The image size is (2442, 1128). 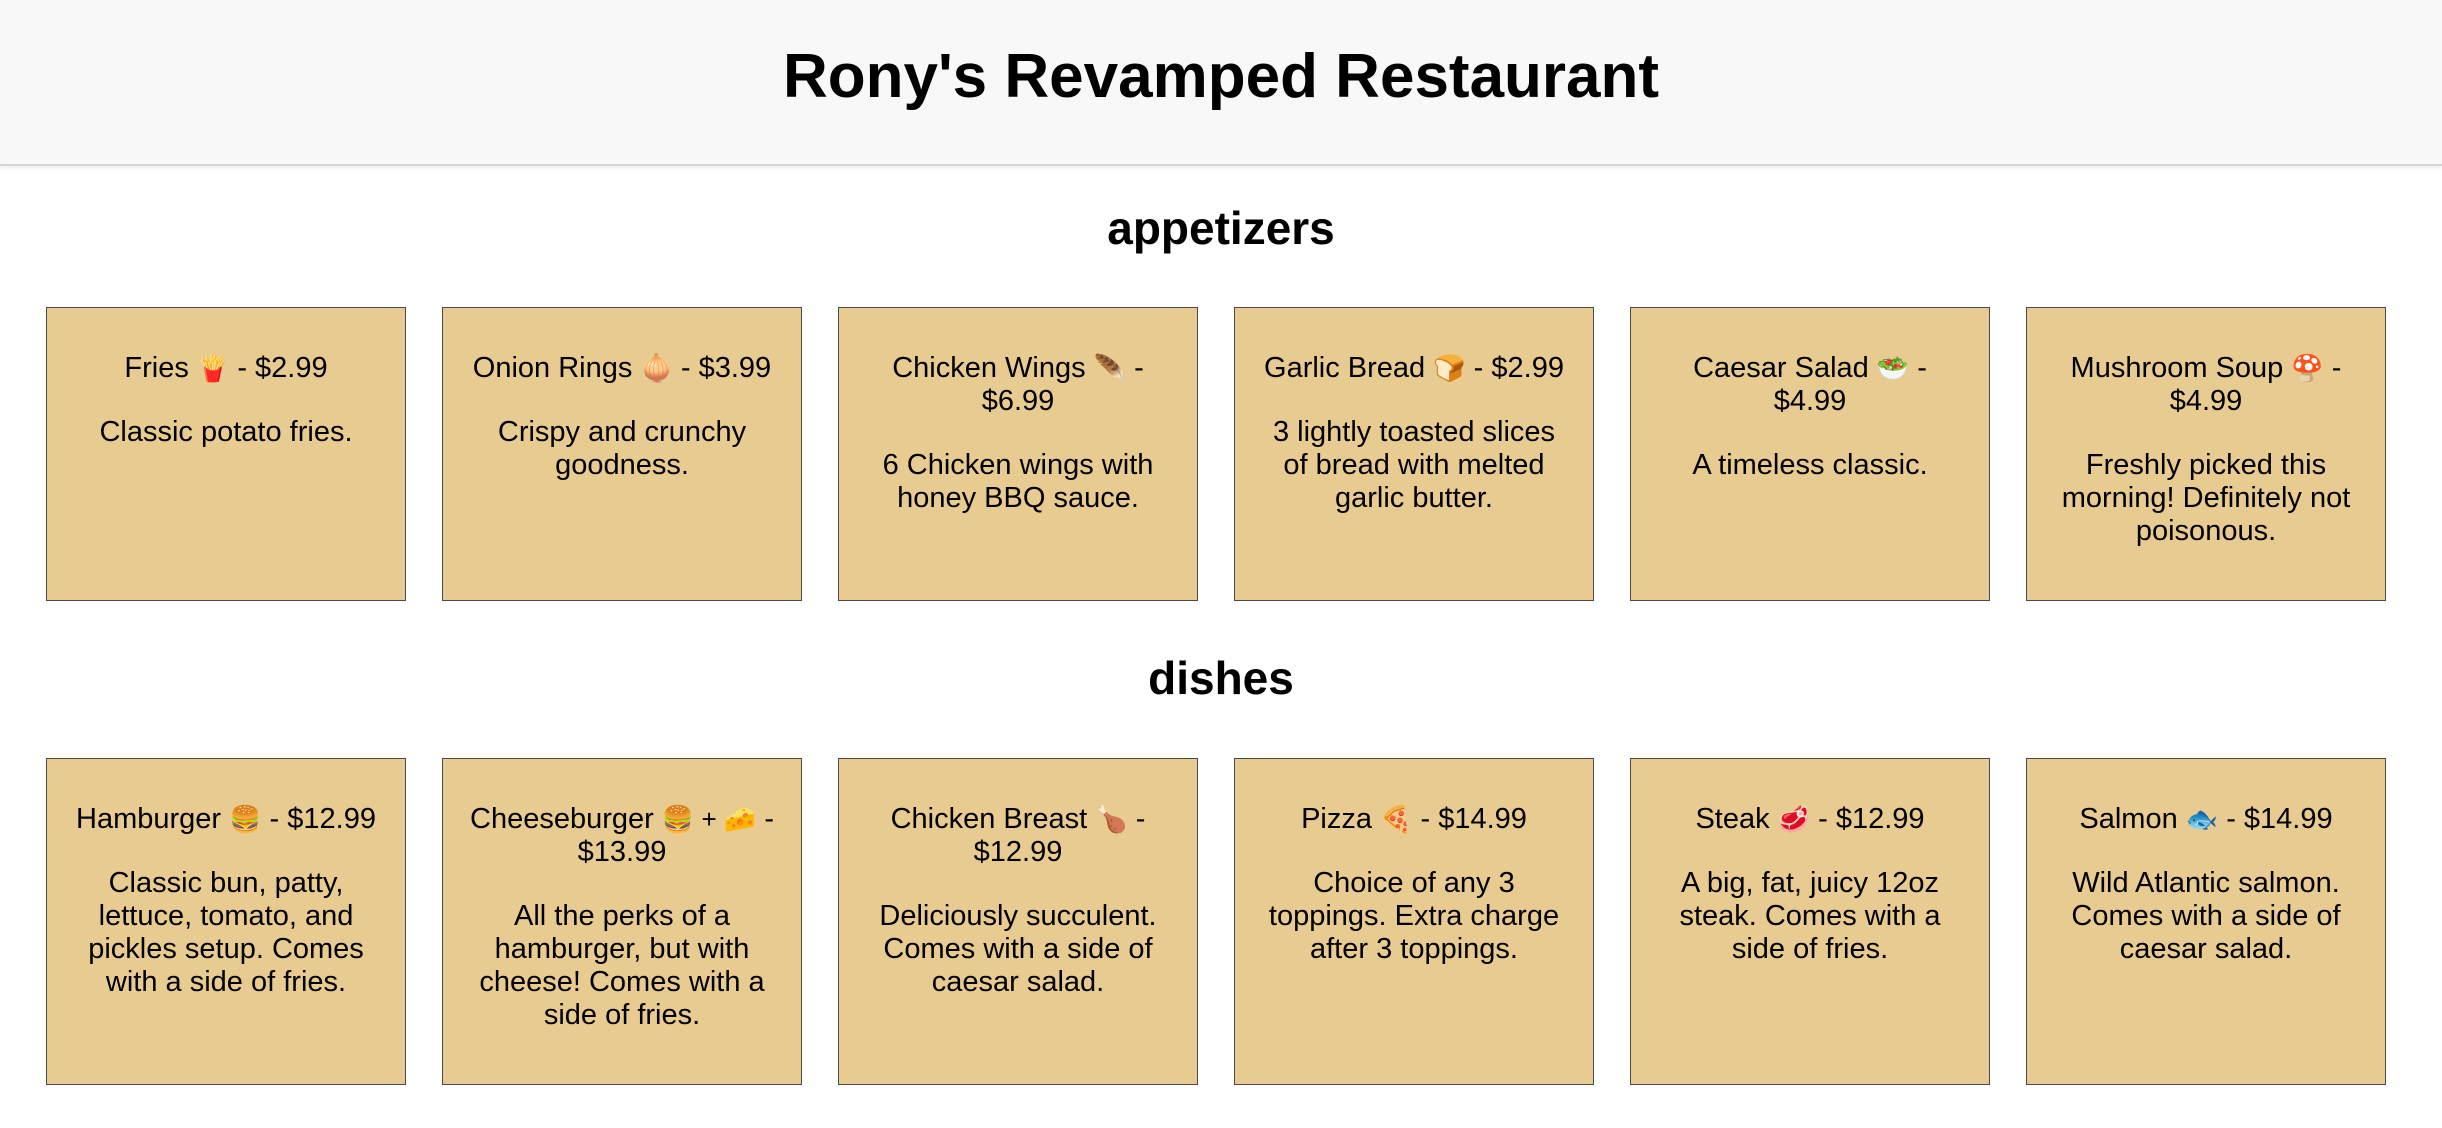 I want to click on menu-item-title: Chicken Wings 🪶 - $6.99, so click(x=1018, y=384).